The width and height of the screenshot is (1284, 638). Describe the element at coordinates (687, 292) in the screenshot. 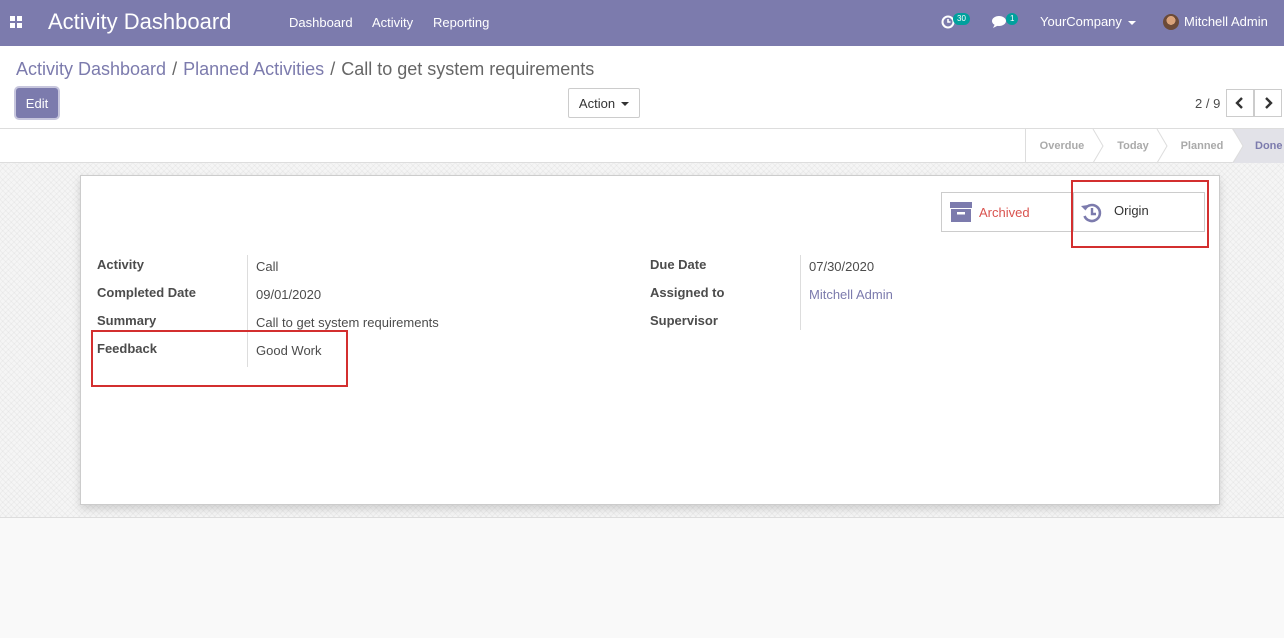

I see `assigned-to-label: Assigned to` at that location.